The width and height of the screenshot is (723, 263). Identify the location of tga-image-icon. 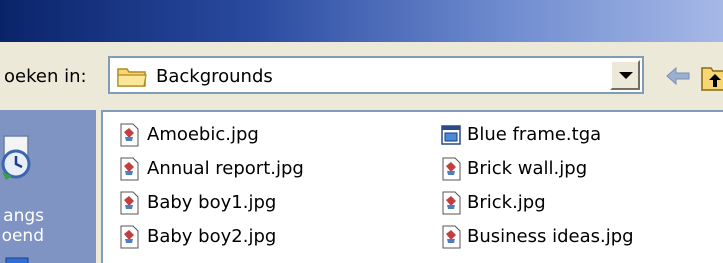
(451, 135).